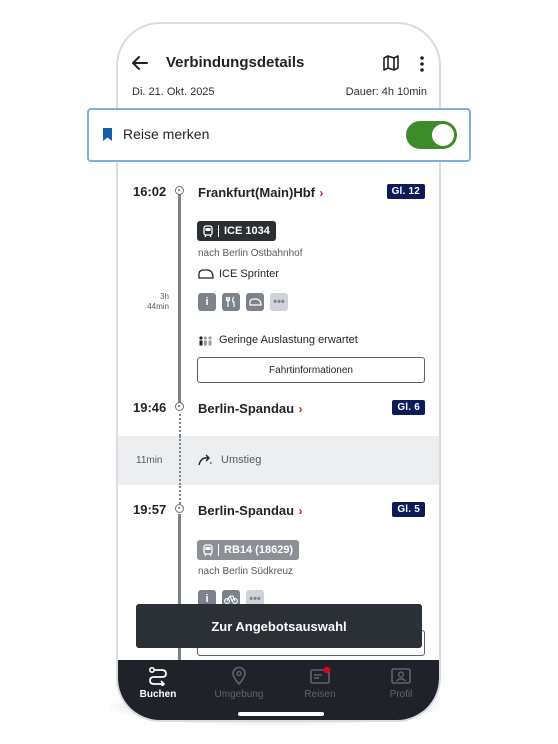  What do you see at coordinates (158, 694) in the screenshot?
I see `nav-buchen-label: Buchen` at bounding box center [158, 694].